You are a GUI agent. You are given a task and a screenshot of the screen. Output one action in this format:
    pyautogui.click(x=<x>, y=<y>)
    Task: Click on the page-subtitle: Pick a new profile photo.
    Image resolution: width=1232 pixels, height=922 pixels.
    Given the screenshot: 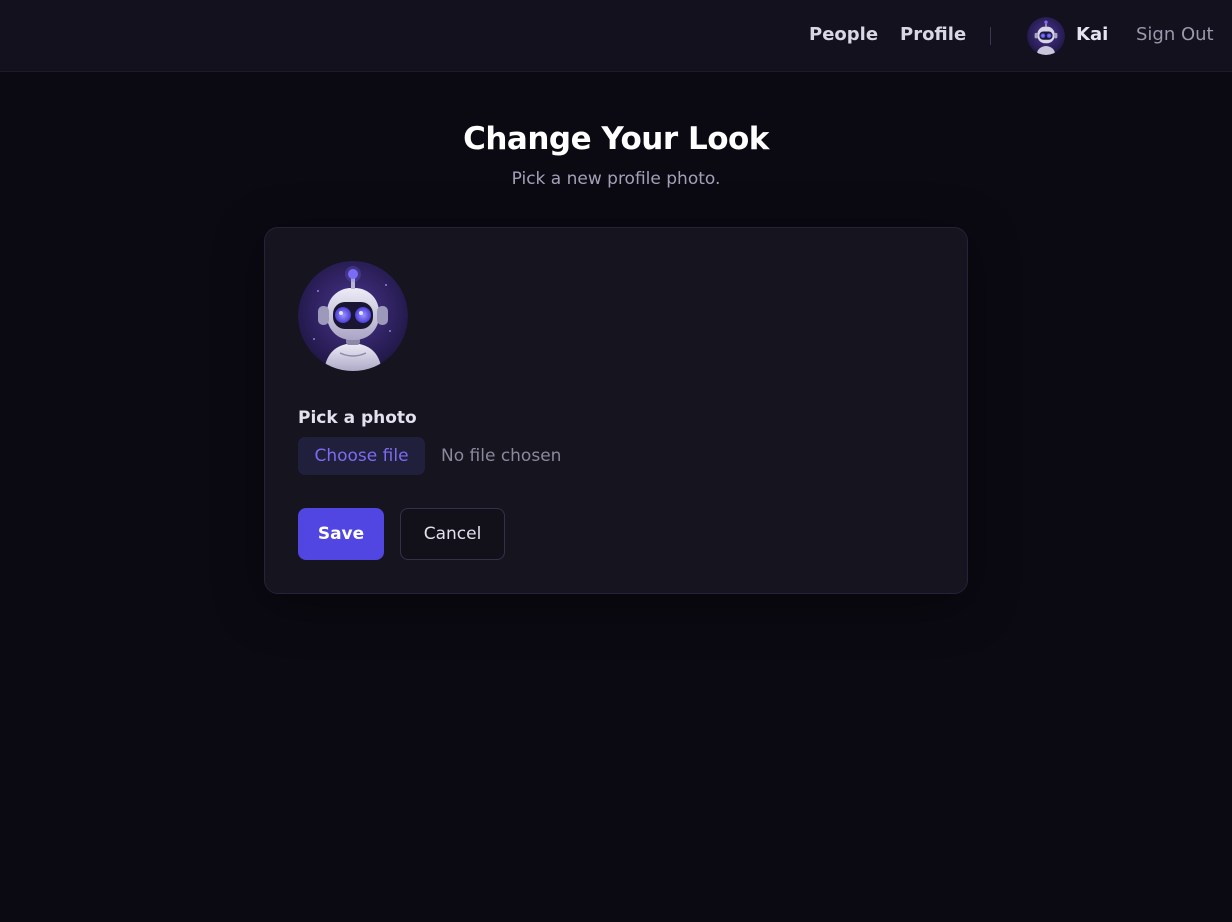 What is the action you would take?
    pyautogui.click(x=616, y=179)
    